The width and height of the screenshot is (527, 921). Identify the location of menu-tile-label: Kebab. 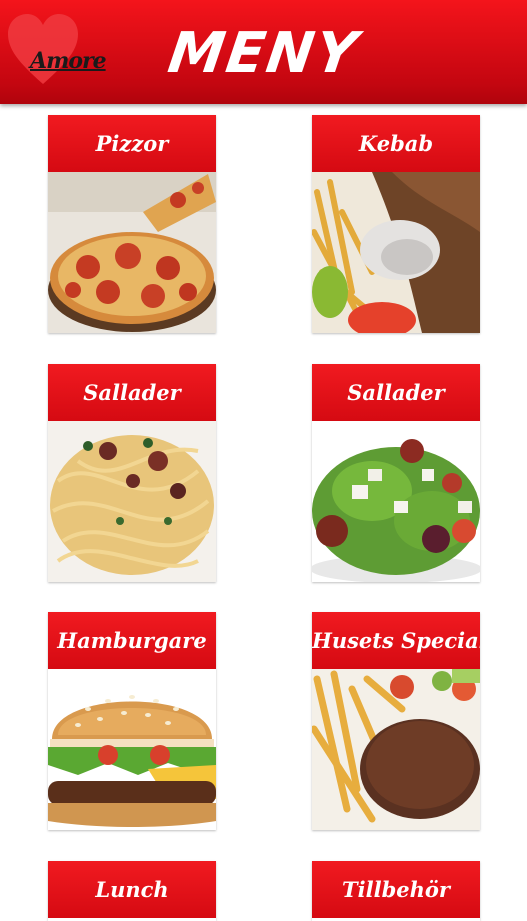
(396, 143).